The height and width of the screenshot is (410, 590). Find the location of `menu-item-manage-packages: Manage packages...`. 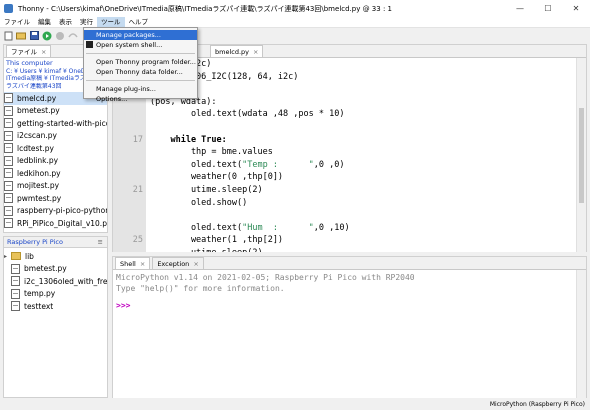

menu-item-manage-packages: Manage packages... is located at coordinates (140, 35).